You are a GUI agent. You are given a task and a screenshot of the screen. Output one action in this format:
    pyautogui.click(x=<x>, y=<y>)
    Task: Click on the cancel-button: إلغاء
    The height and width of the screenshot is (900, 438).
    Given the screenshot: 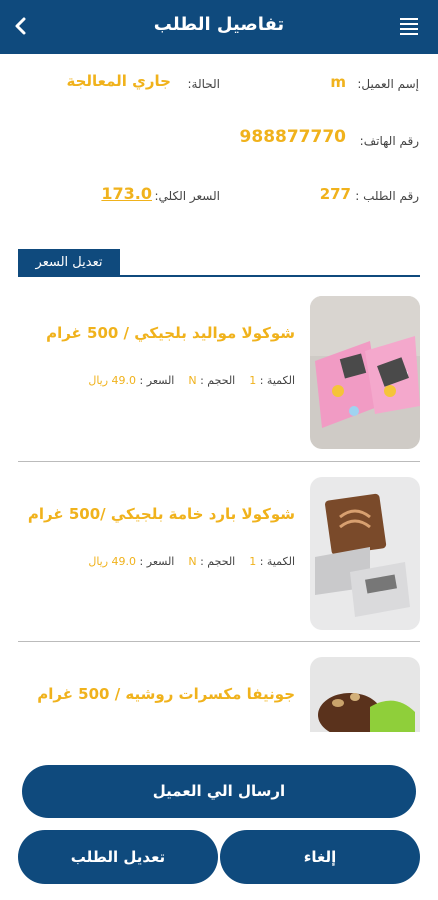 What is the action you would take?
    pyautogui.click(x=320, y=857)
    